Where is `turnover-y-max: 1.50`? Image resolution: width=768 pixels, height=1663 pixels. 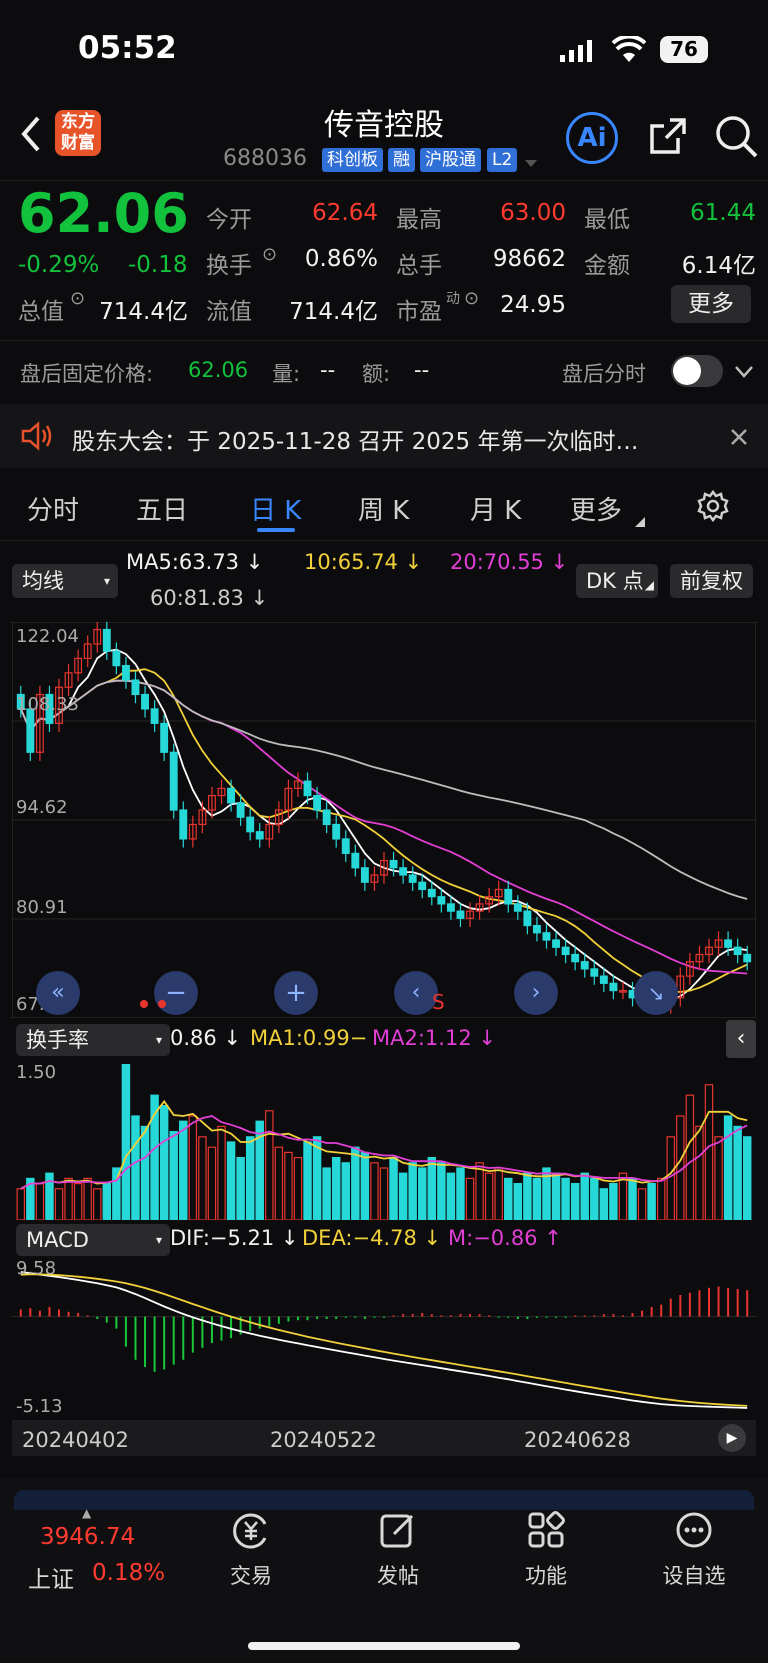
turnover-y-max: 1.50 is located at coordinates (36, 1072).